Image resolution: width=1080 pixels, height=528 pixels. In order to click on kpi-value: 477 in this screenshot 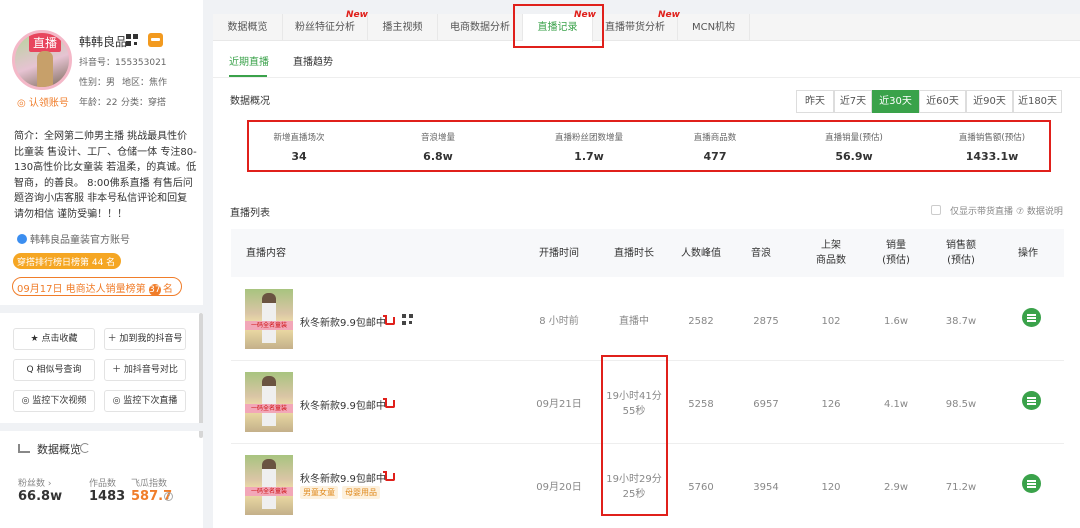, I will do `click(715, 156)`.